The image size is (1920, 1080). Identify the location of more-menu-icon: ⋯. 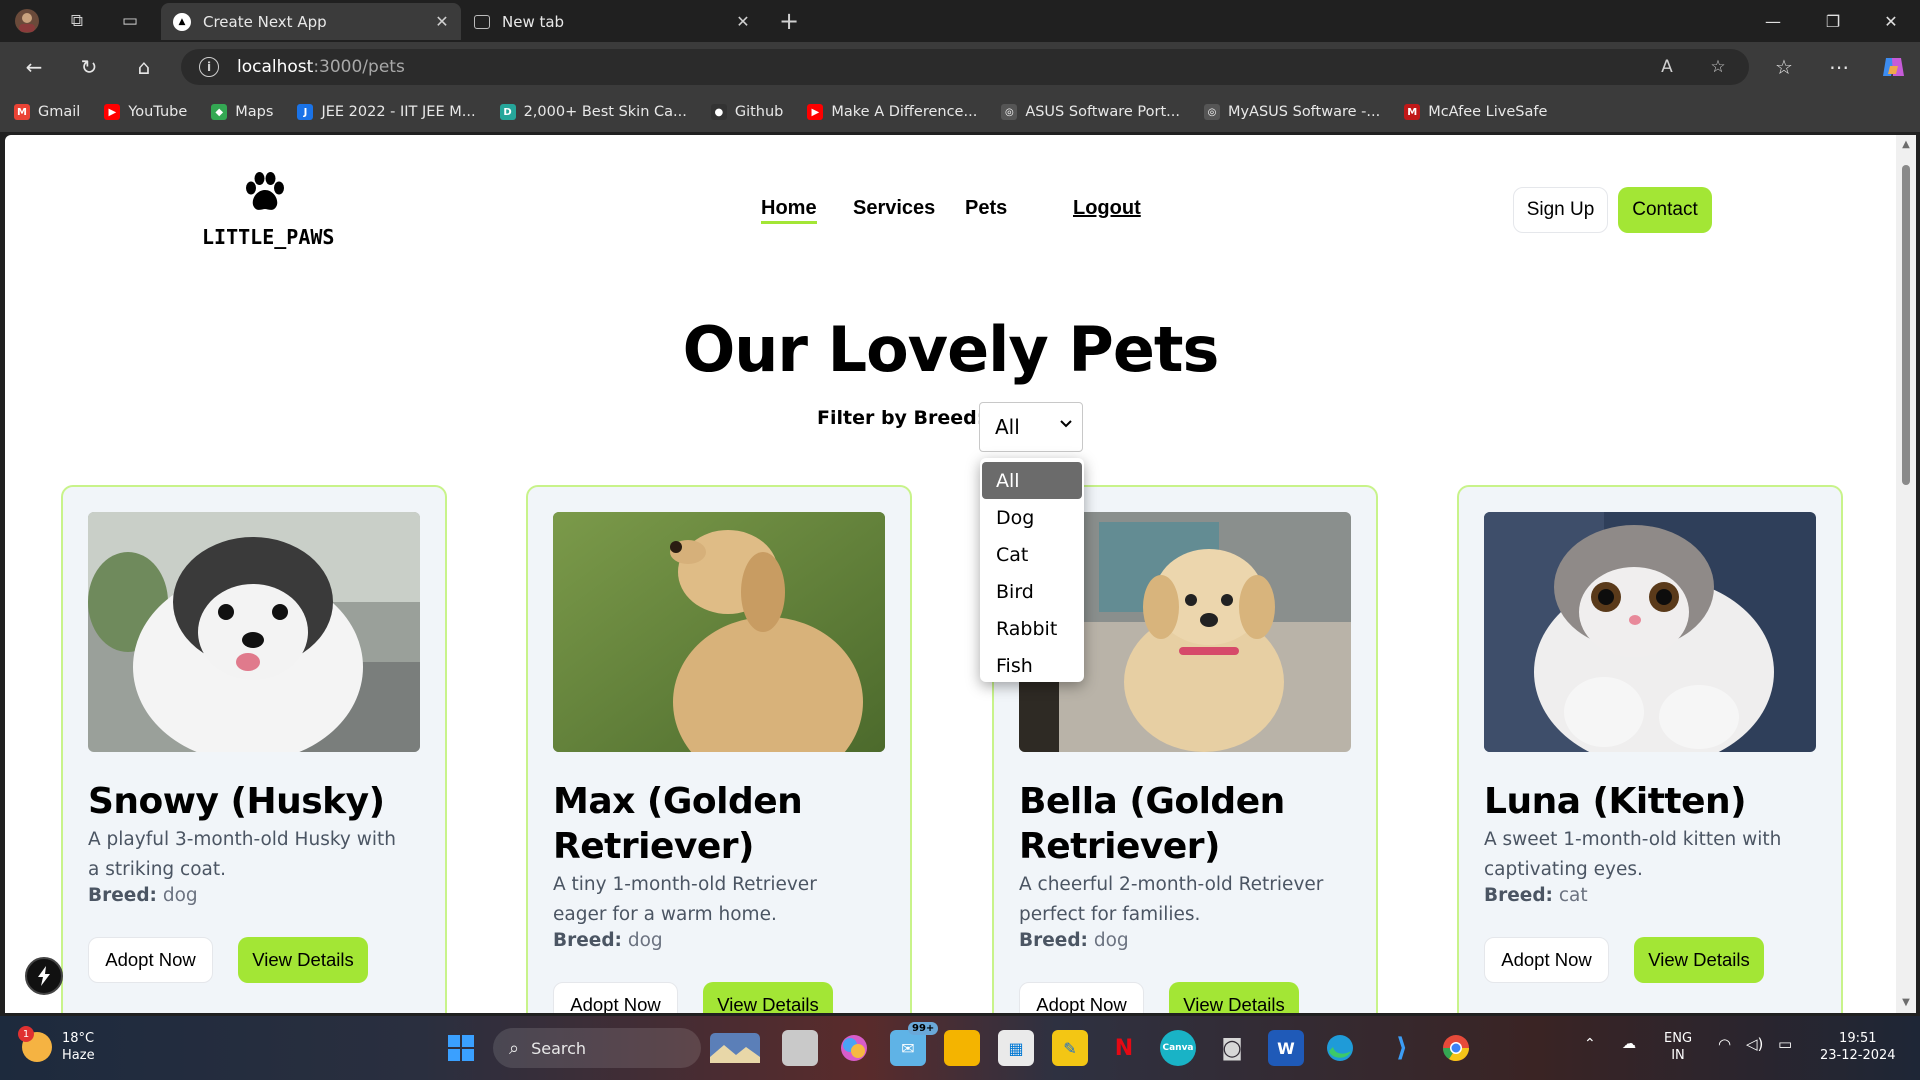
(1839, 67).